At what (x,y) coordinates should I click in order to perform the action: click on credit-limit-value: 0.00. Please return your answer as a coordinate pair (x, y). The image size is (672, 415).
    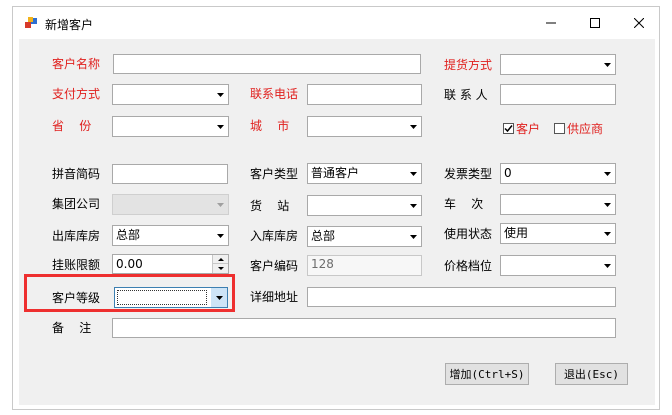
    Looking at the image, I should click on (129, 264).